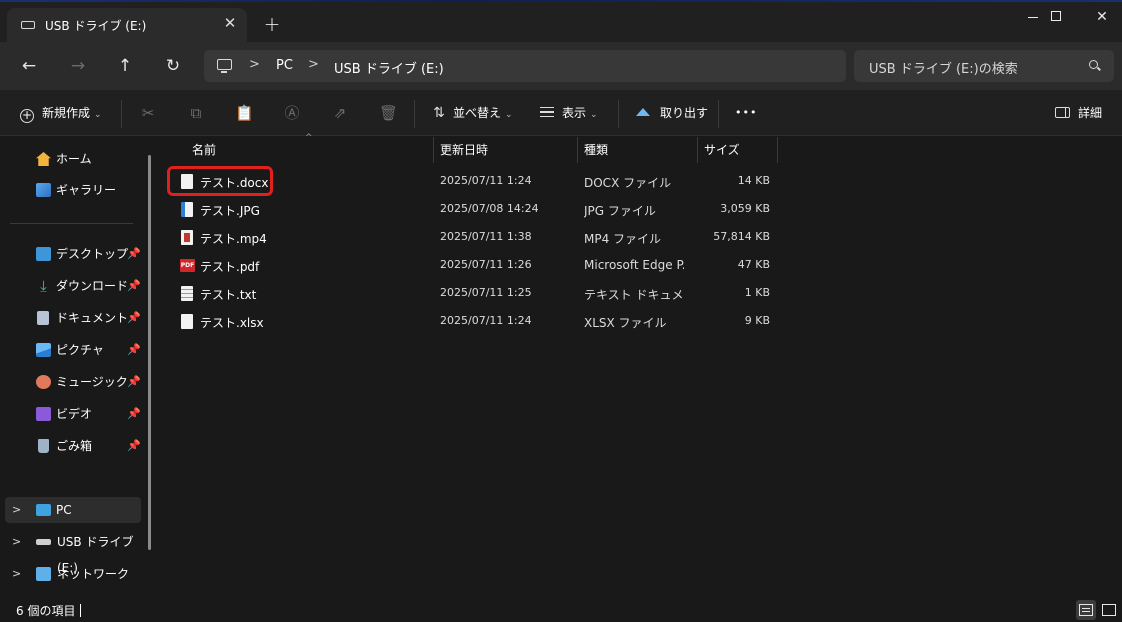  What do you see at coordinates (340, 113) in the screenshot?
I see `share-icon: ⇗` at bounding box center [340, 113].